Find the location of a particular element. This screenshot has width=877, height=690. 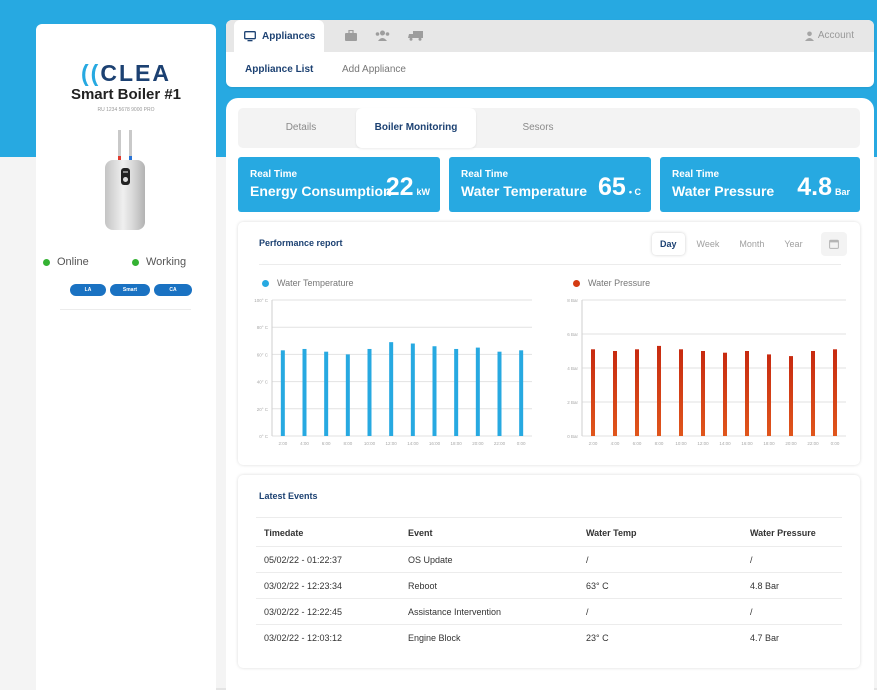

period-month: Month is located at coordinates (751, 244).